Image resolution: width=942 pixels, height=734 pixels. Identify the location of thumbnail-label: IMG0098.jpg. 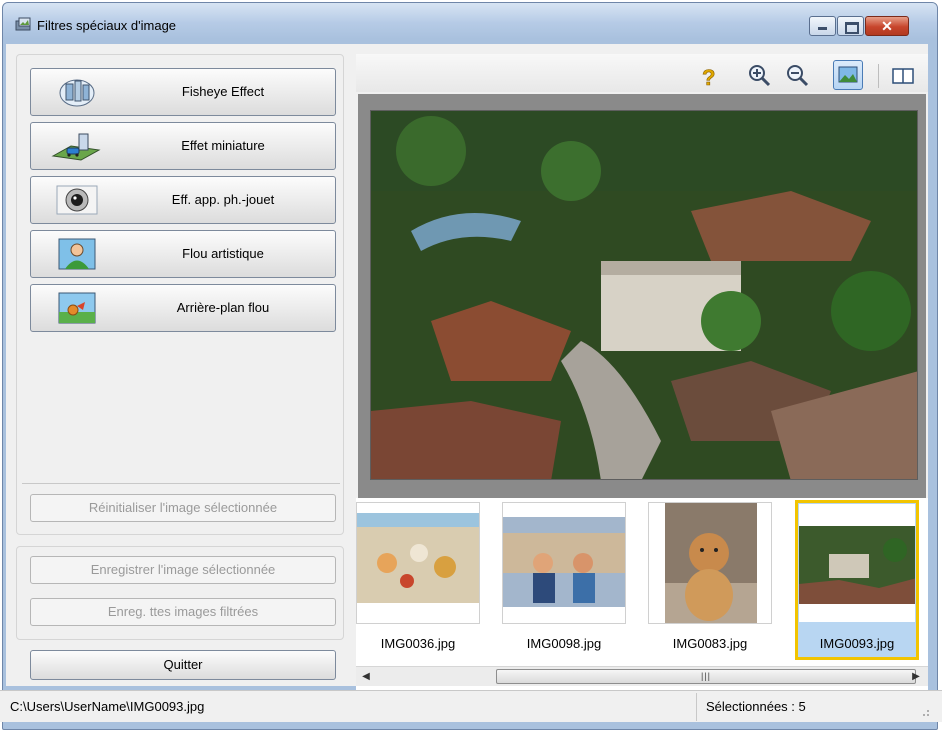
(564, 643).